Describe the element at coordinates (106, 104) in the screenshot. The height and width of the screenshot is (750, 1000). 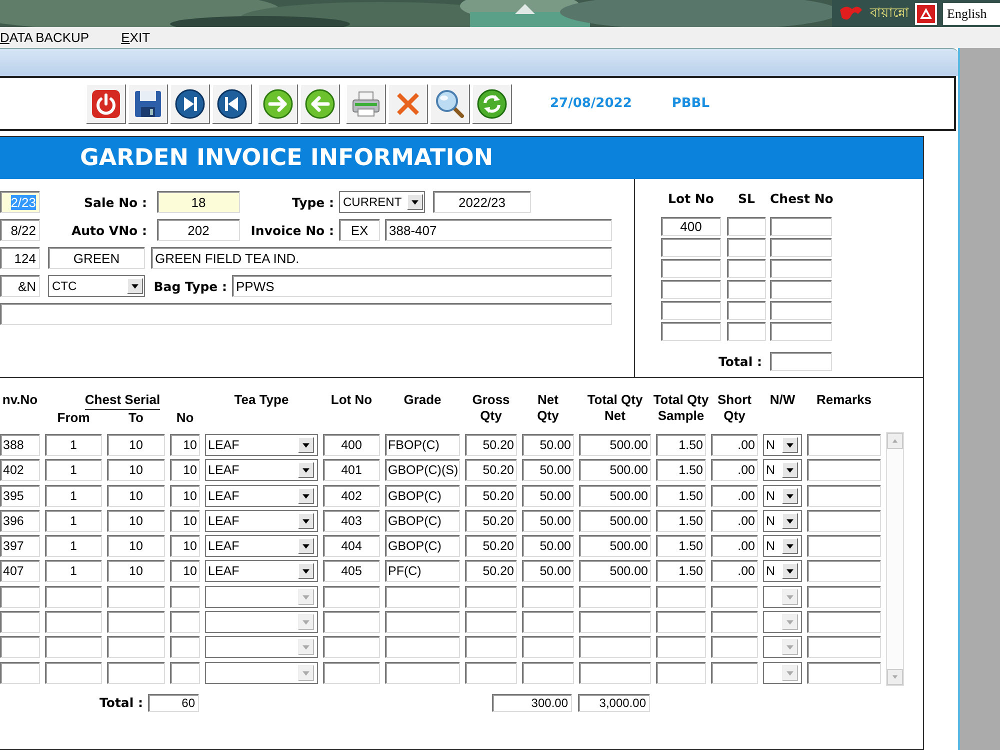
I see `power-button` at that location.